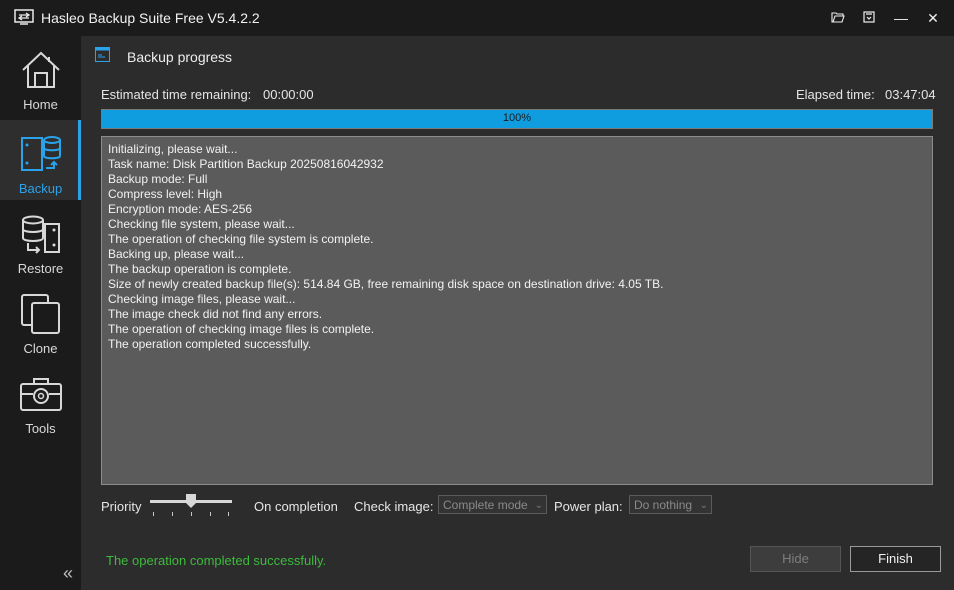 This screenshot has height=590, width=954. Describe the element at coordinates (795, 559) in the screenshot. I see `hide-button: Hide` at that location.